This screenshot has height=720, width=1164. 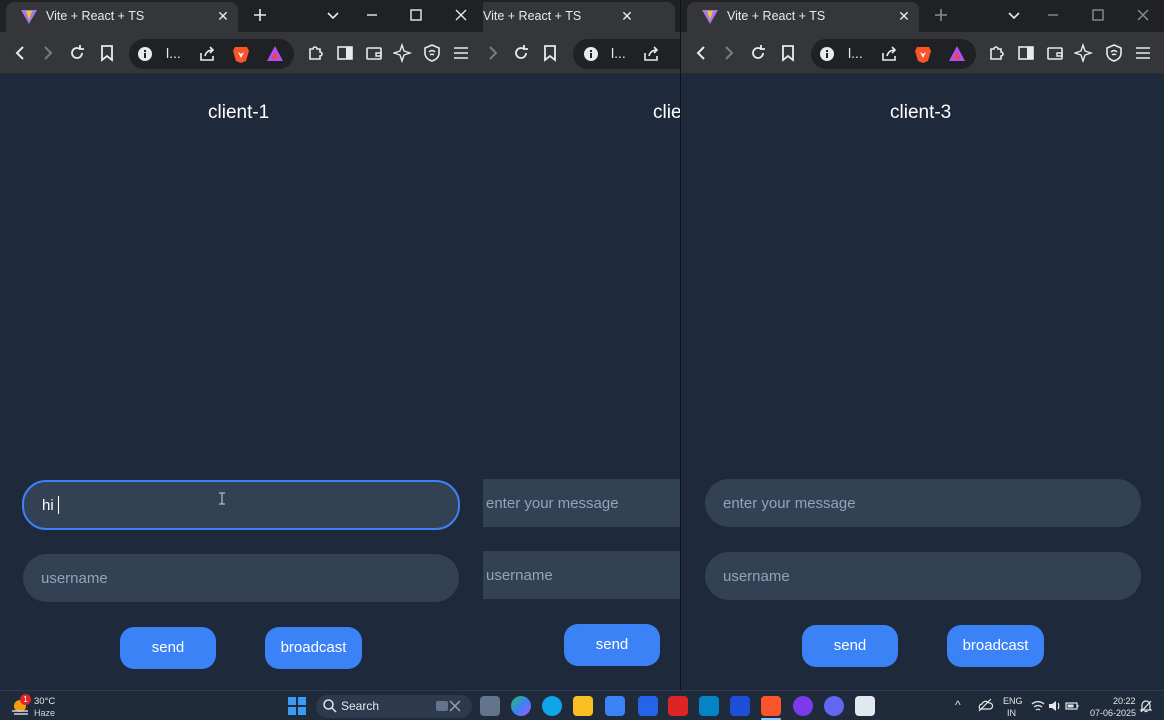 I want to click on task-view-icon, so click(x=490, y=706).